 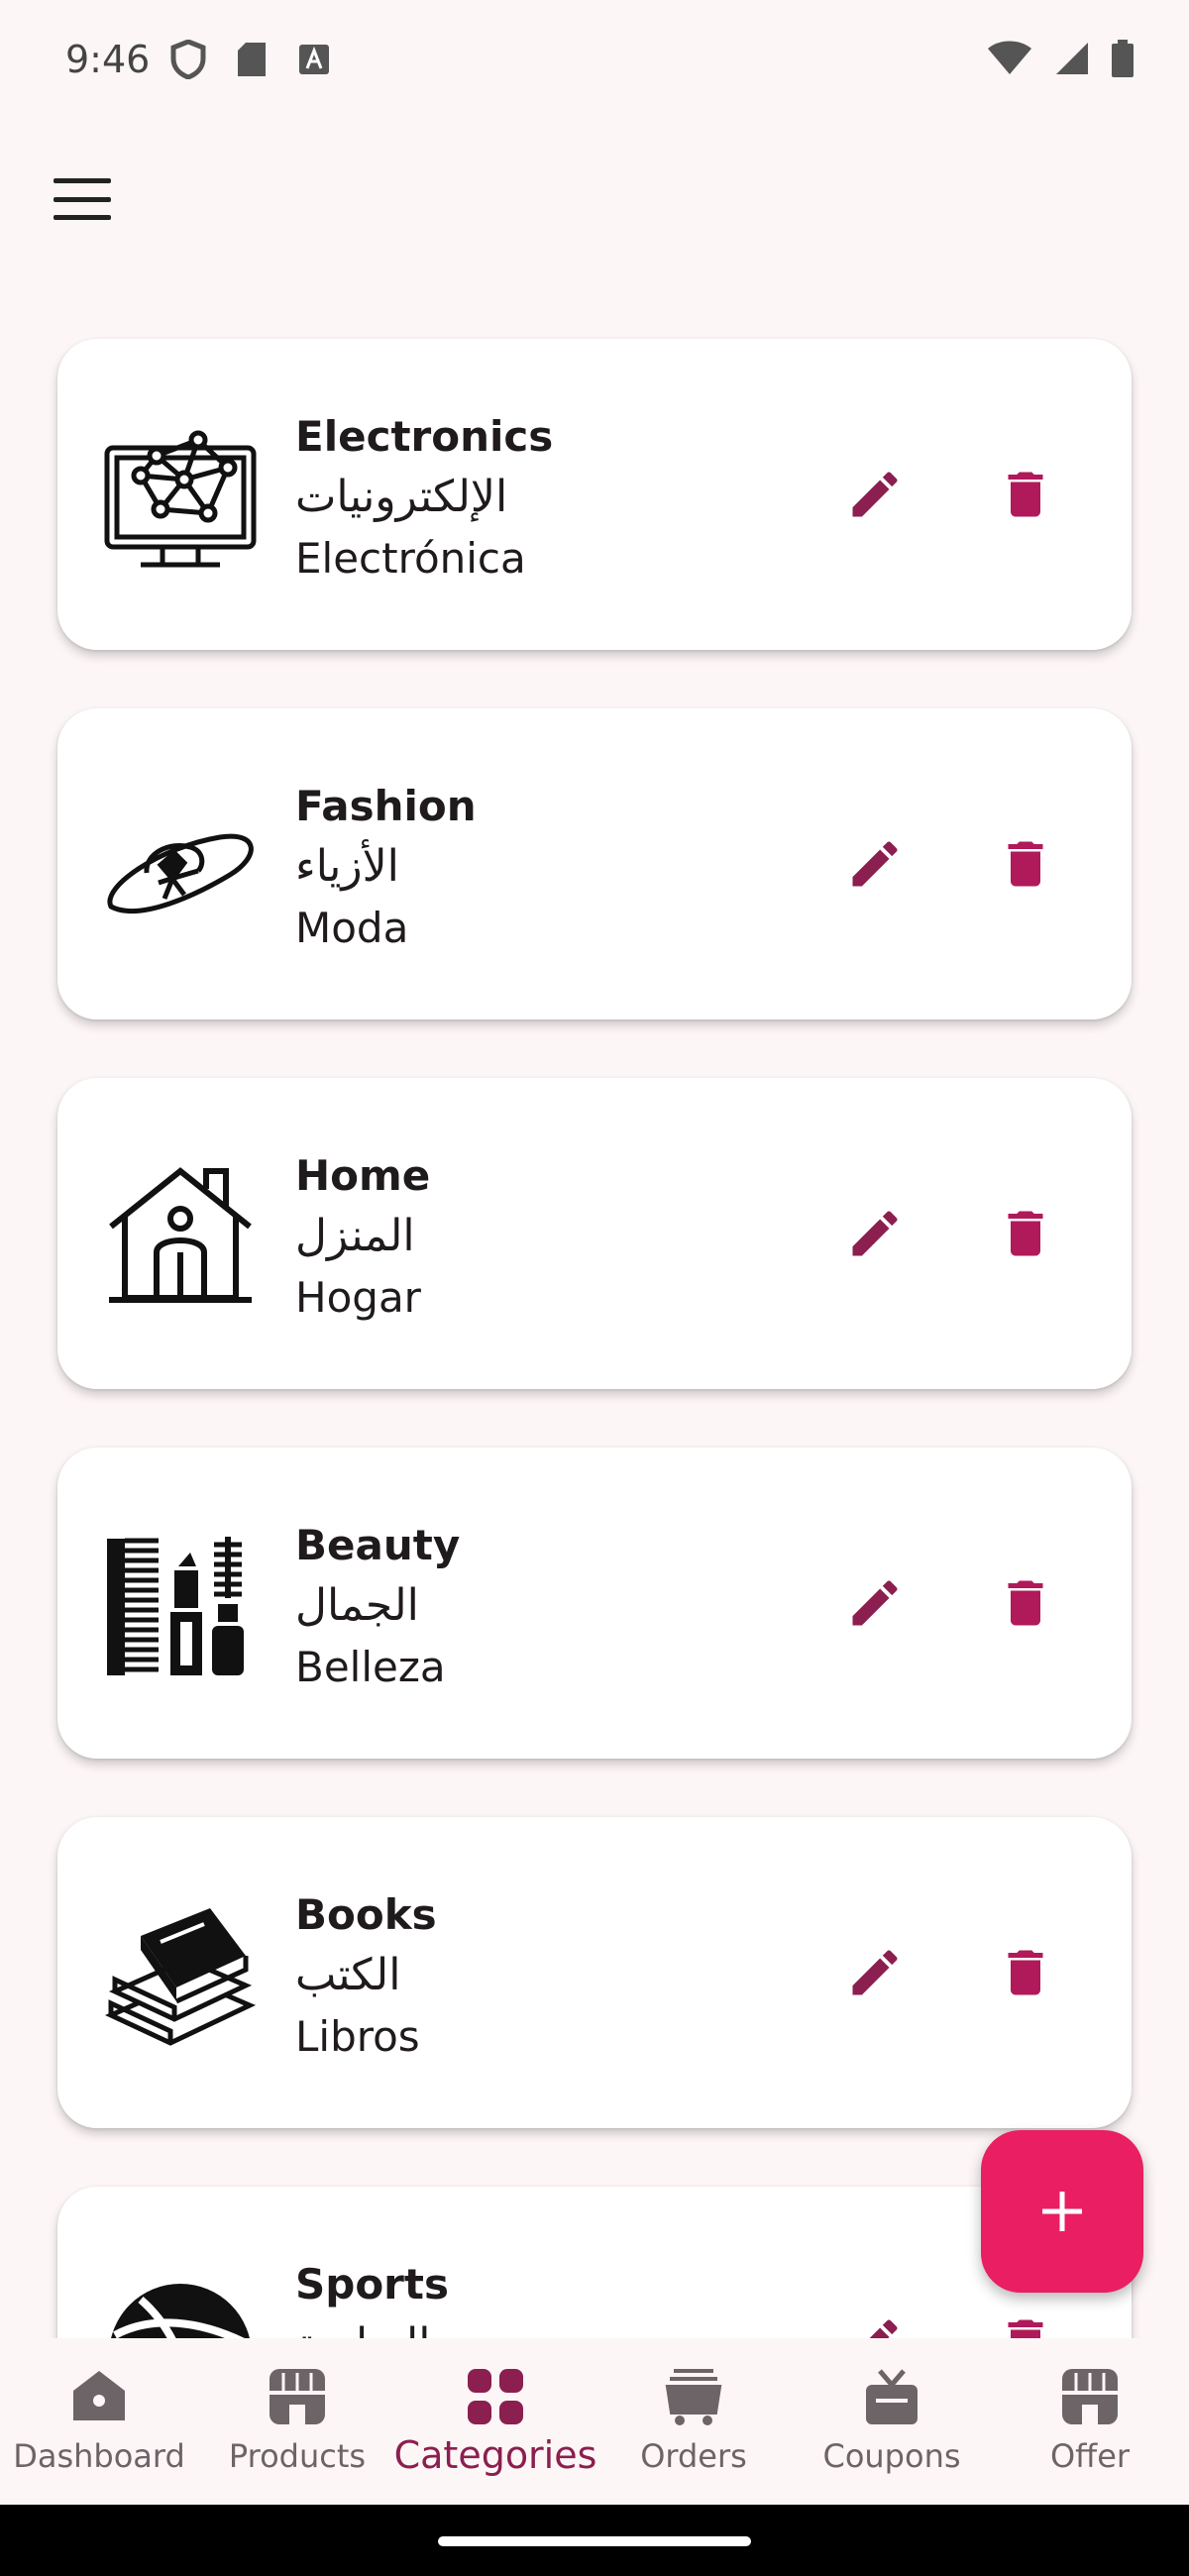 I want to click on category-names: Sports الرياضة, so click(x=372, y=2297).